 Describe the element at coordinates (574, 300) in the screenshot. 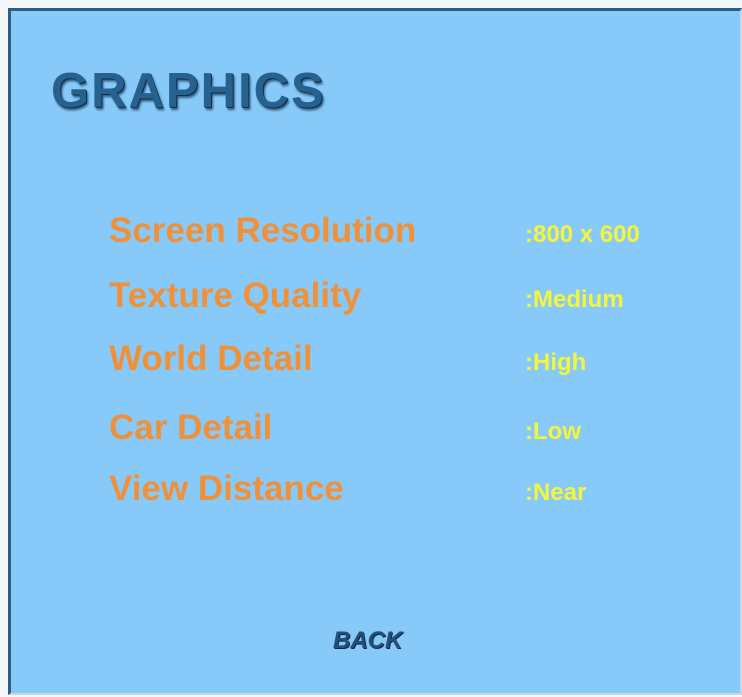

I see `setting-value-texture-quality: :Medium` at that location.